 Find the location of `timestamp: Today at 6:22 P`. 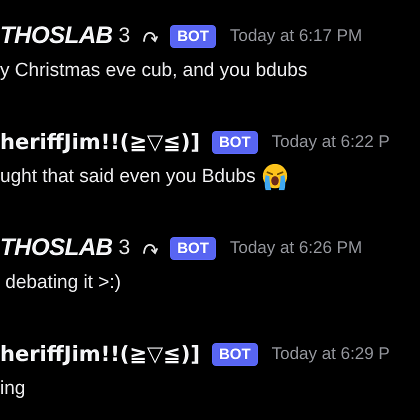

timestamp: Today at 6:22 P is located at coordinates (331, 142).